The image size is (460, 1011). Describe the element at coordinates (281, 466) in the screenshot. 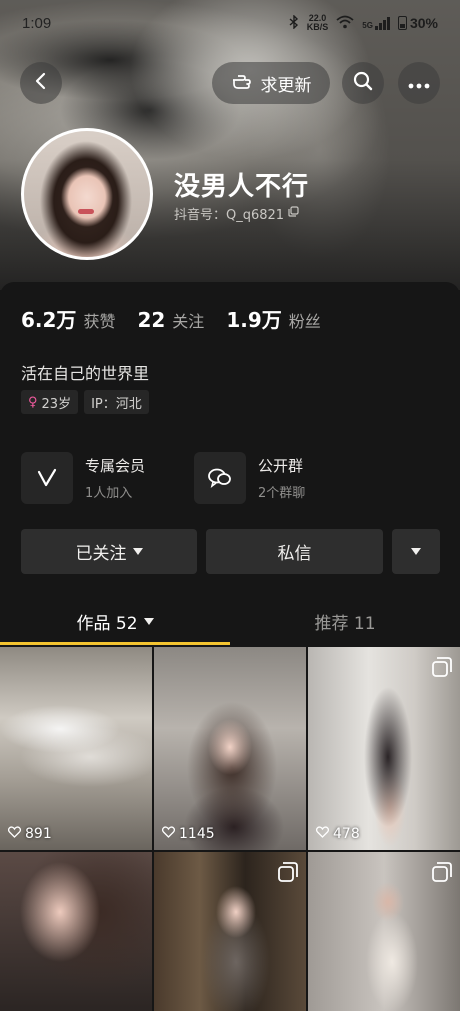

I see `group-title: 公开群` at that location.